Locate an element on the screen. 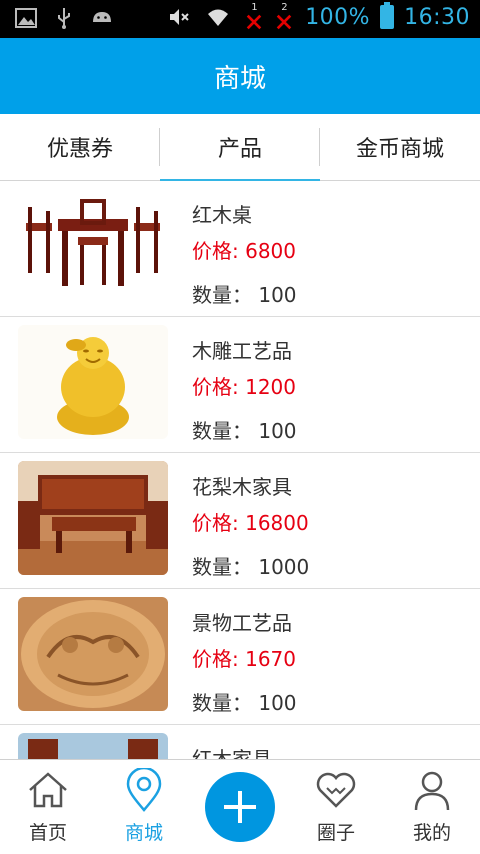  page-title: 商城 is located at coordinates (239, 78).